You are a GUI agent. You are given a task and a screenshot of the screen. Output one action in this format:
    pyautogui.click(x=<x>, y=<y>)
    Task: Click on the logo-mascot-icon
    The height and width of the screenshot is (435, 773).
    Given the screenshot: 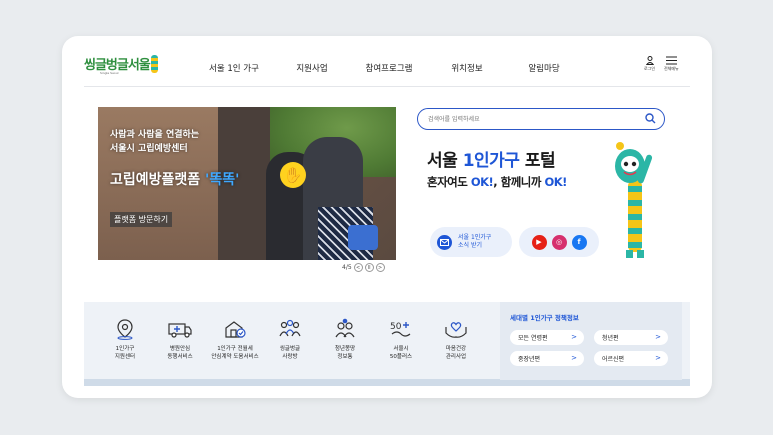 What is the action you would take?
    pyautogui.click(x=154, y=63)
    